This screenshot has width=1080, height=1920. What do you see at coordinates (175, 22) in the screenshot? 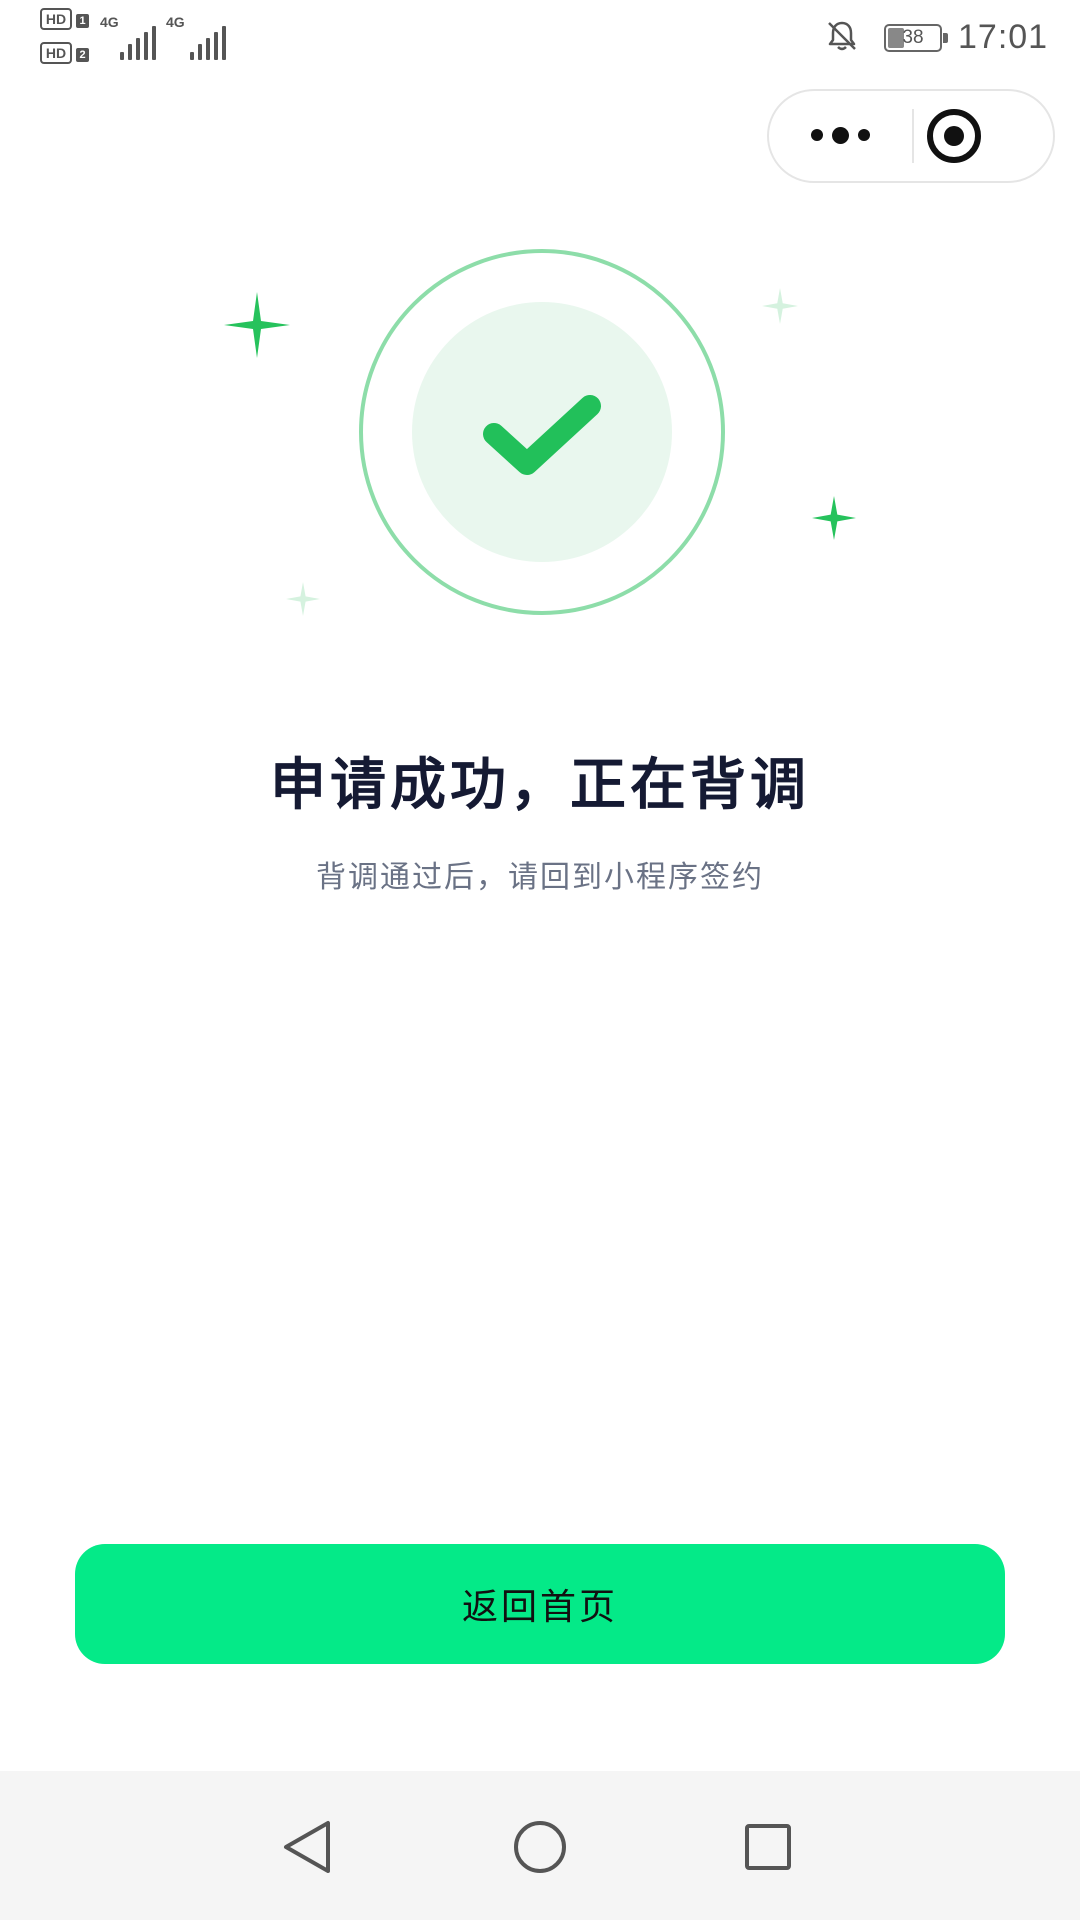
I see `network-type-2: 4G` at bounding box center [175, 22].